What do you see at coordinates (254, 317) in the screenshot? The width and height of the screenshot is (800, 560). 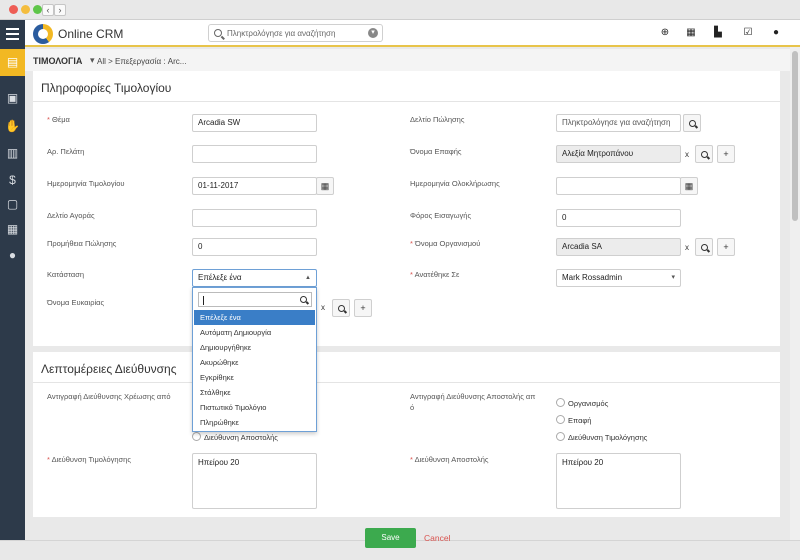 I see `dropdown-option: Επέλεξε ένα` at bounding box center [254, 317].